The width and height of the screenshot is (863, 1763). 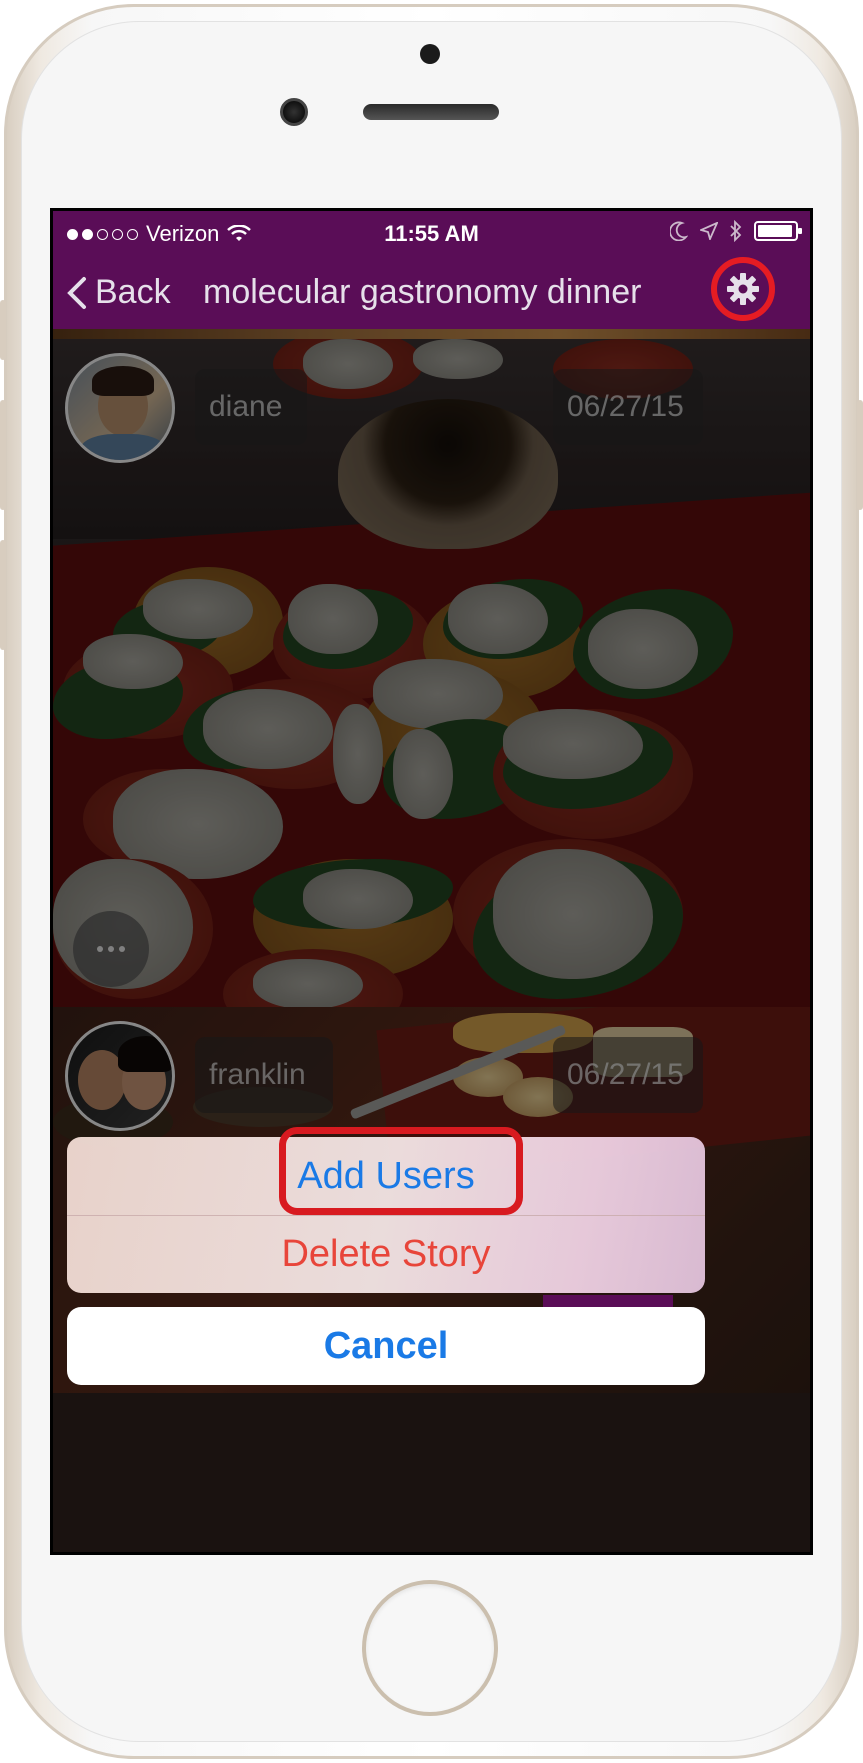 I want to click on back-button: Back, so click(x=119, y=292).